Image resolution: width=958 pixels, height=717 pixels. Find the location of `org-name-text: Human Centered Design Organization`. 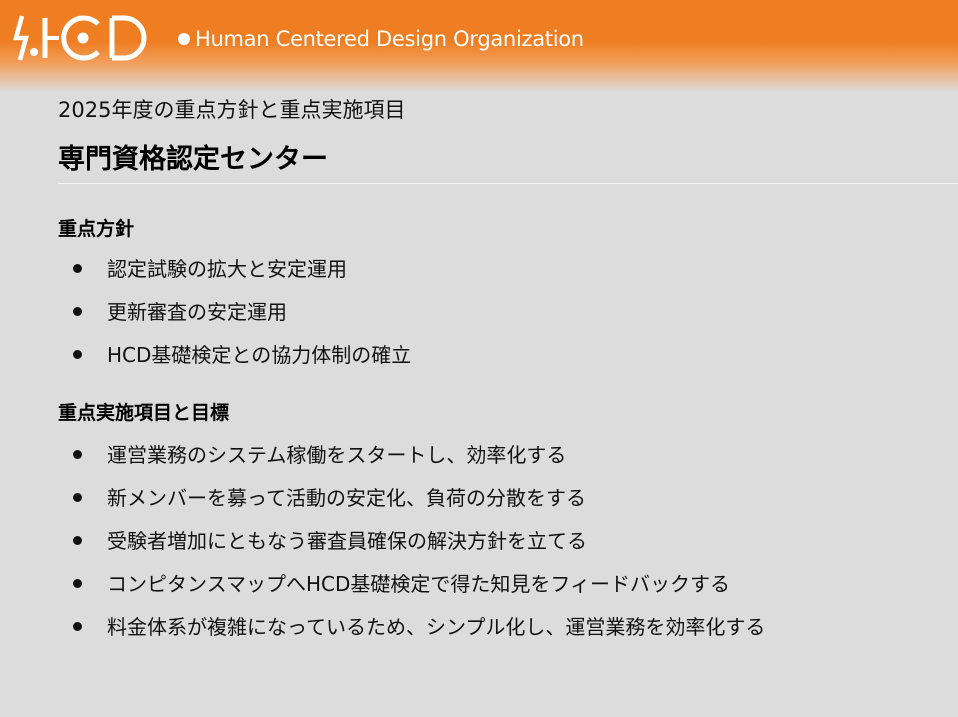

org-name-text: Human Centered Design Organization is located at coordinates (389, 39).